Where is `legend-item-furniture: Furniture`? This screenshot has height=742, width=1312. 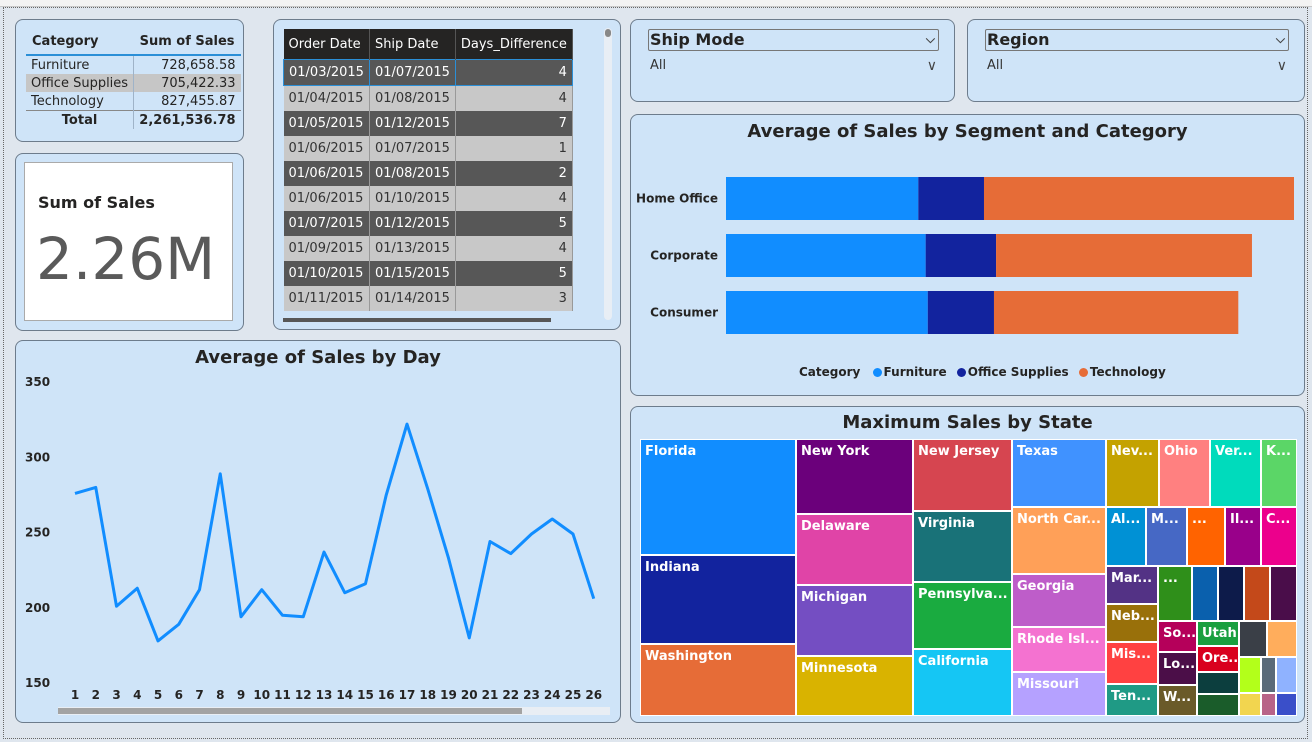 legend-item-furniture: Furniture is located at coordinates (915, 372).